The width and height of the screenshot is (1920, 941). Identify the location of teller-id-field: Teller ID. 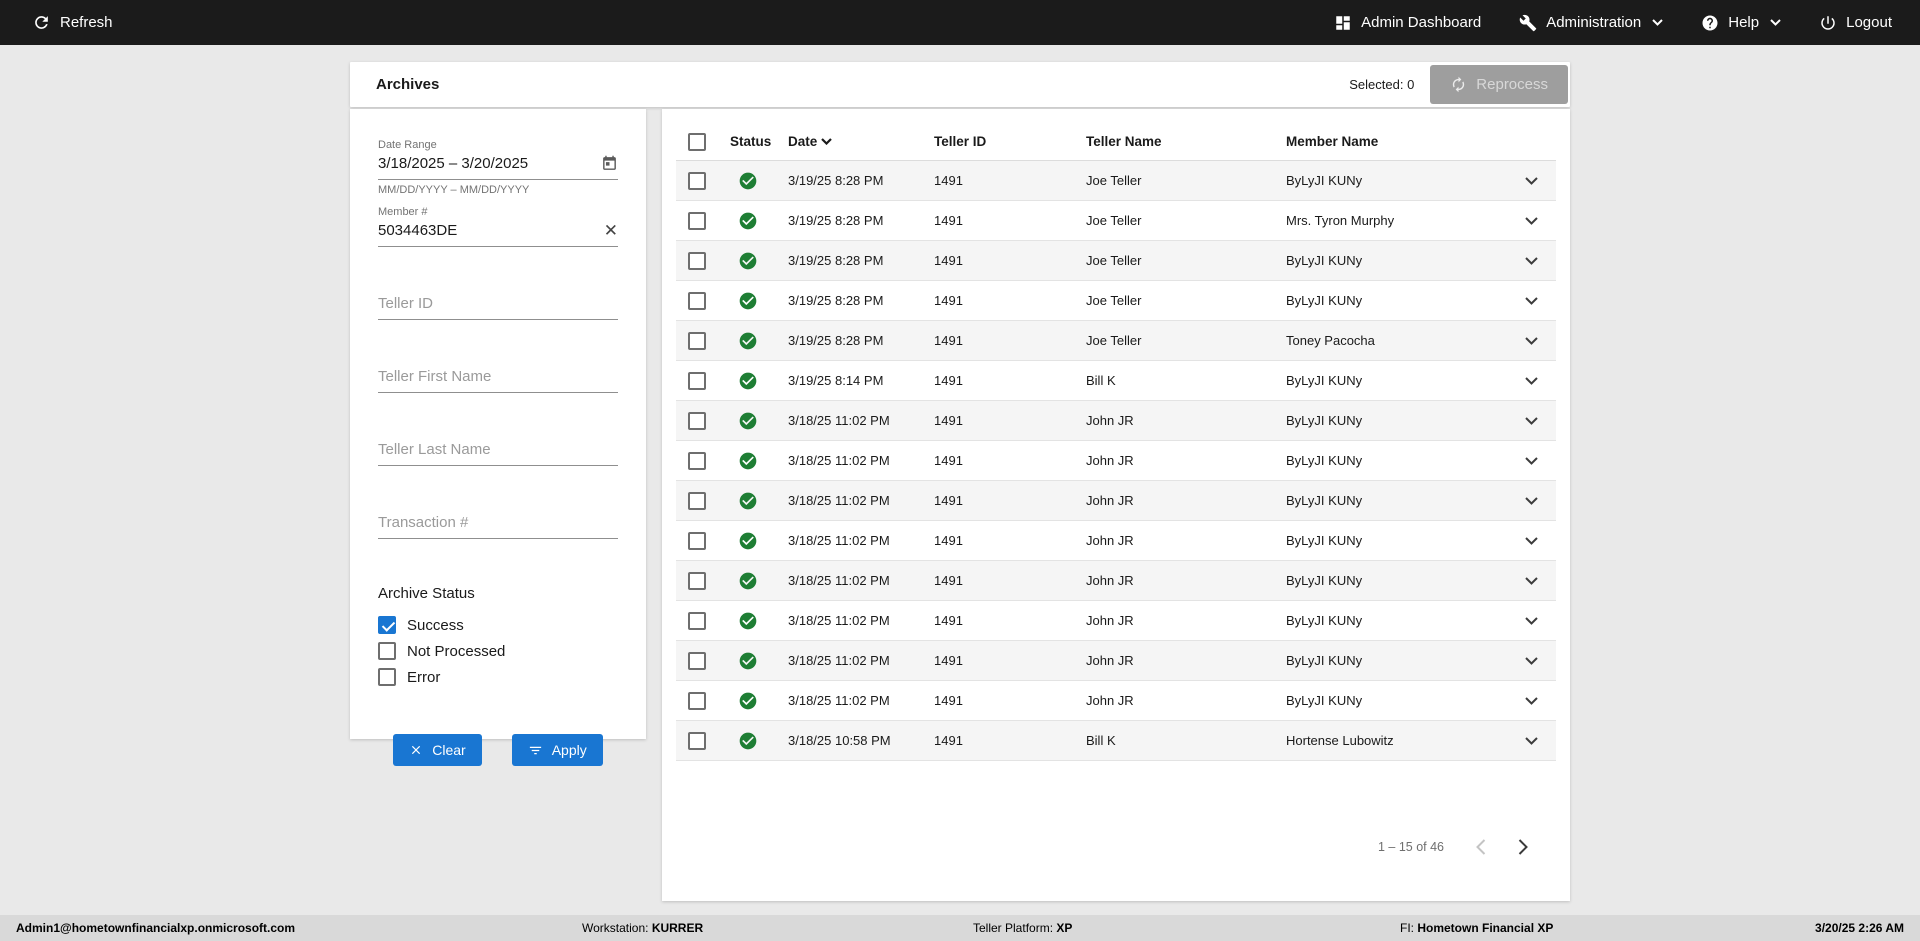
(498, 305).